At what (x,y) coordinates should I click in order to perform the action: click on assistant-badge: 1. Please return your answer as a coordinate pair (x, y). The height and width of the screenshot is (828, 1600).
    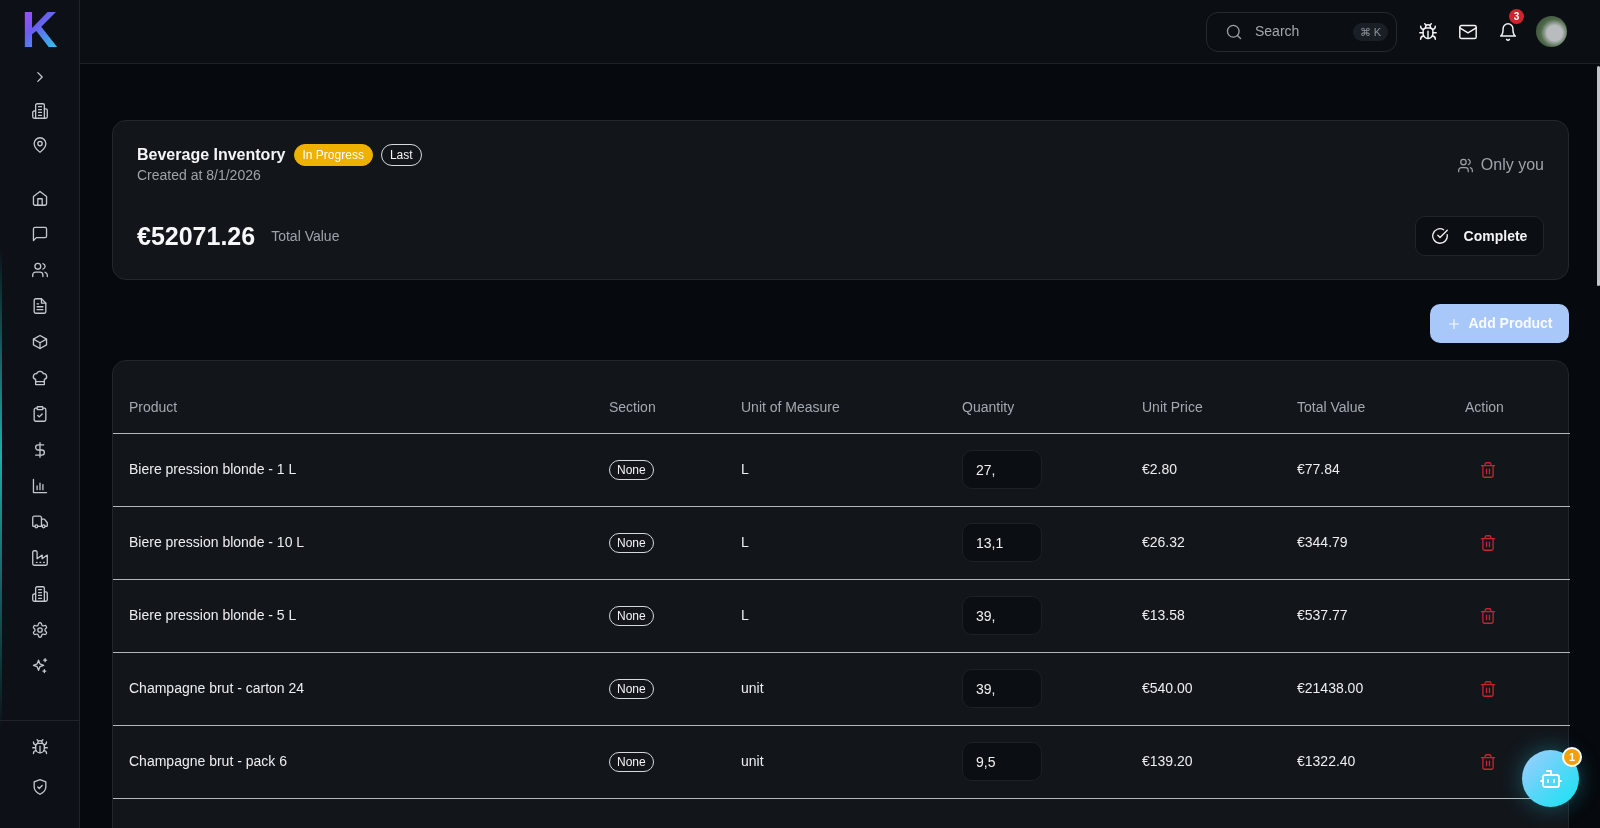
    Looking at the image, I should click on (1572, 757).